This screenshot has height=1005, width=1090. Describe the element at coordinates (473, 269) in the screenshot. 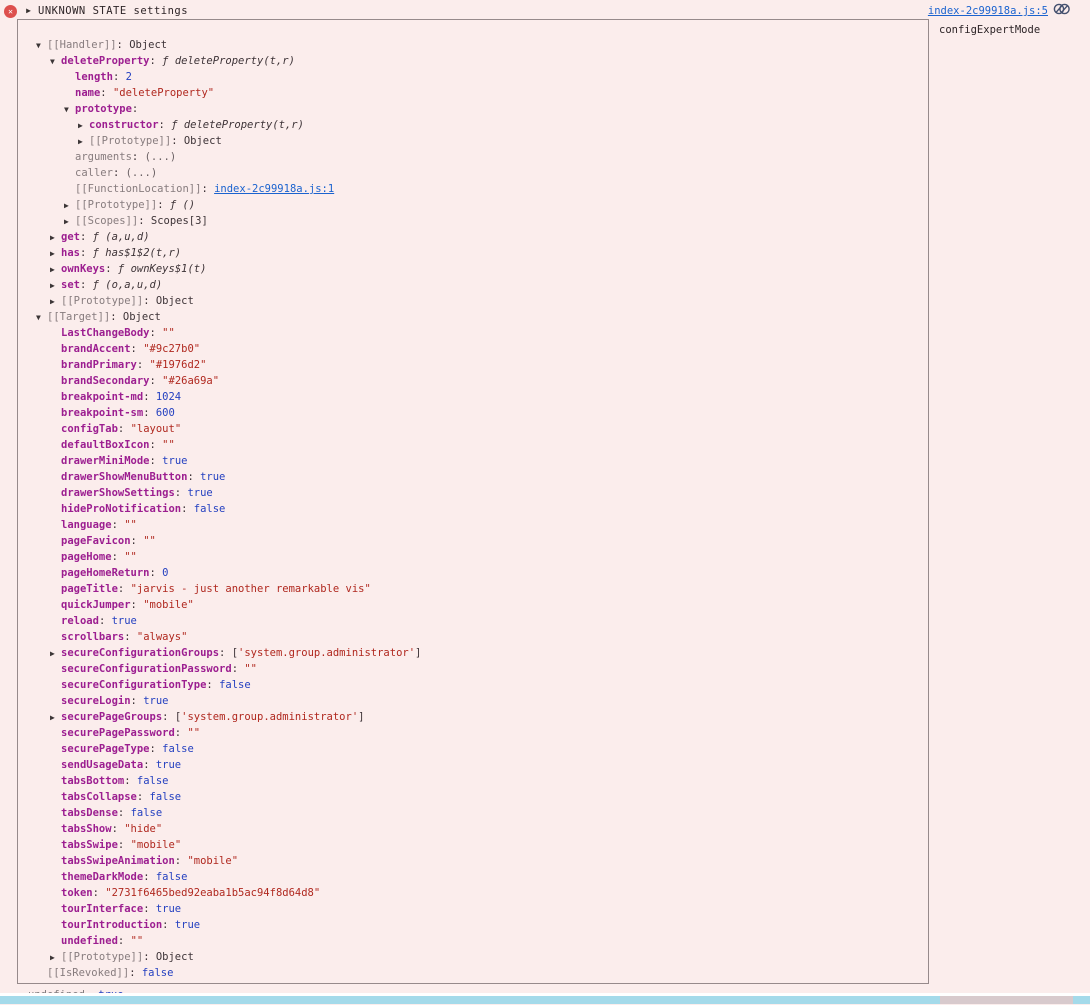

I see `tree-row: ▶ ownKeys: ƒ ownKeys$1(t)` at that location.